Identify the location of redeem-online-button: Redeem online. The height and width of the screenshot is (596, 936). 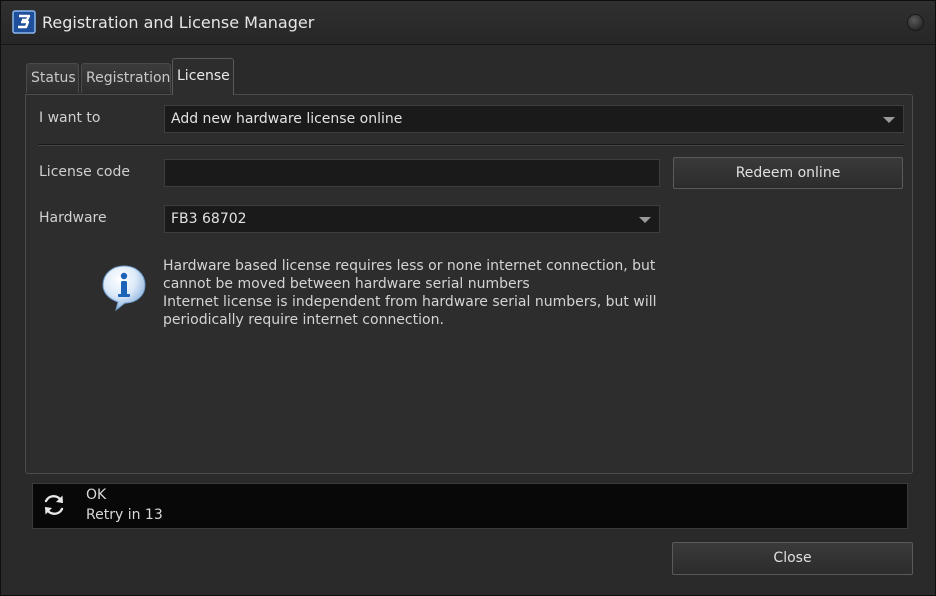
(788, 173).